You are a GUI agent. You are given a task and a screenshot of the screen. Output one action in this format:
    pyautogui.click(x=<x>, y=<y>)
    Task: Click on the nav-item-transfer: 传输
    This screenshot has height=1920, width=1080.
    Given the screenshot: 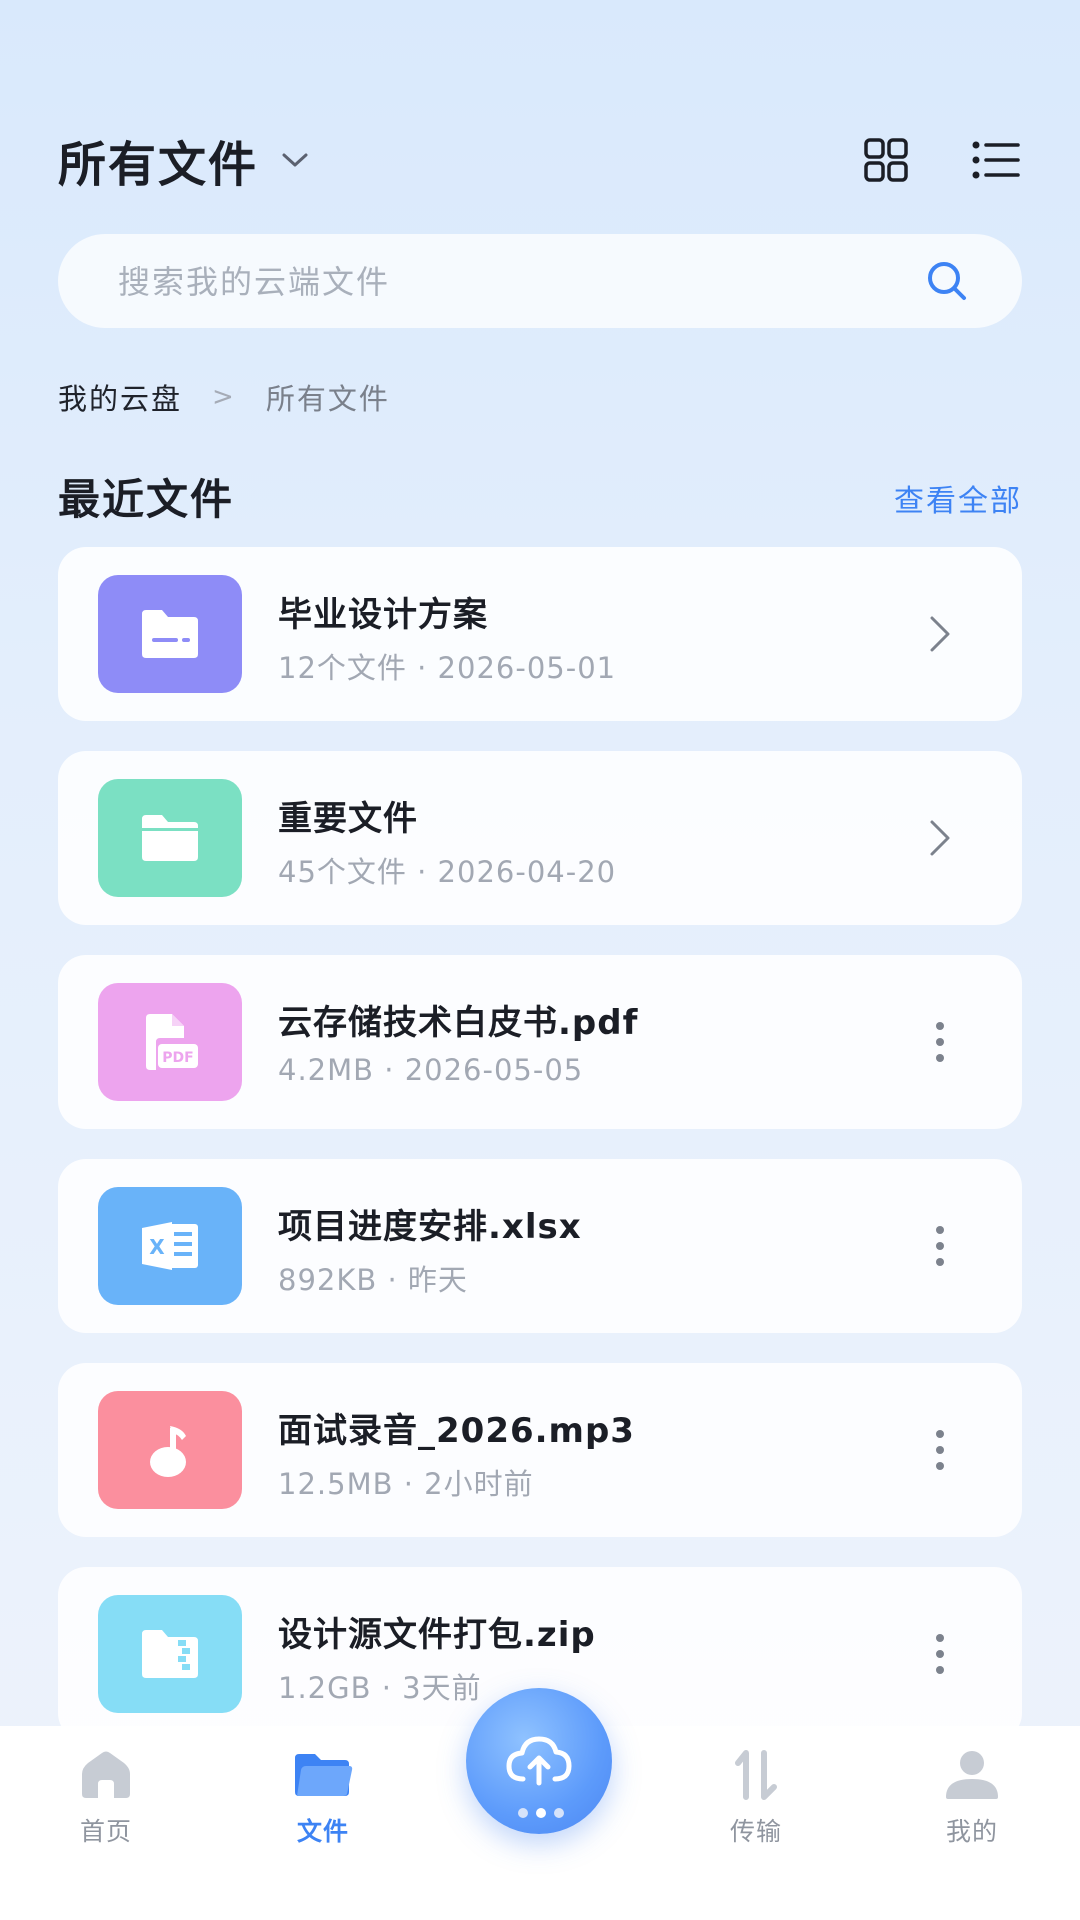 What is the action you would take?
    pyautogui.click(x=756, y=1801)
    